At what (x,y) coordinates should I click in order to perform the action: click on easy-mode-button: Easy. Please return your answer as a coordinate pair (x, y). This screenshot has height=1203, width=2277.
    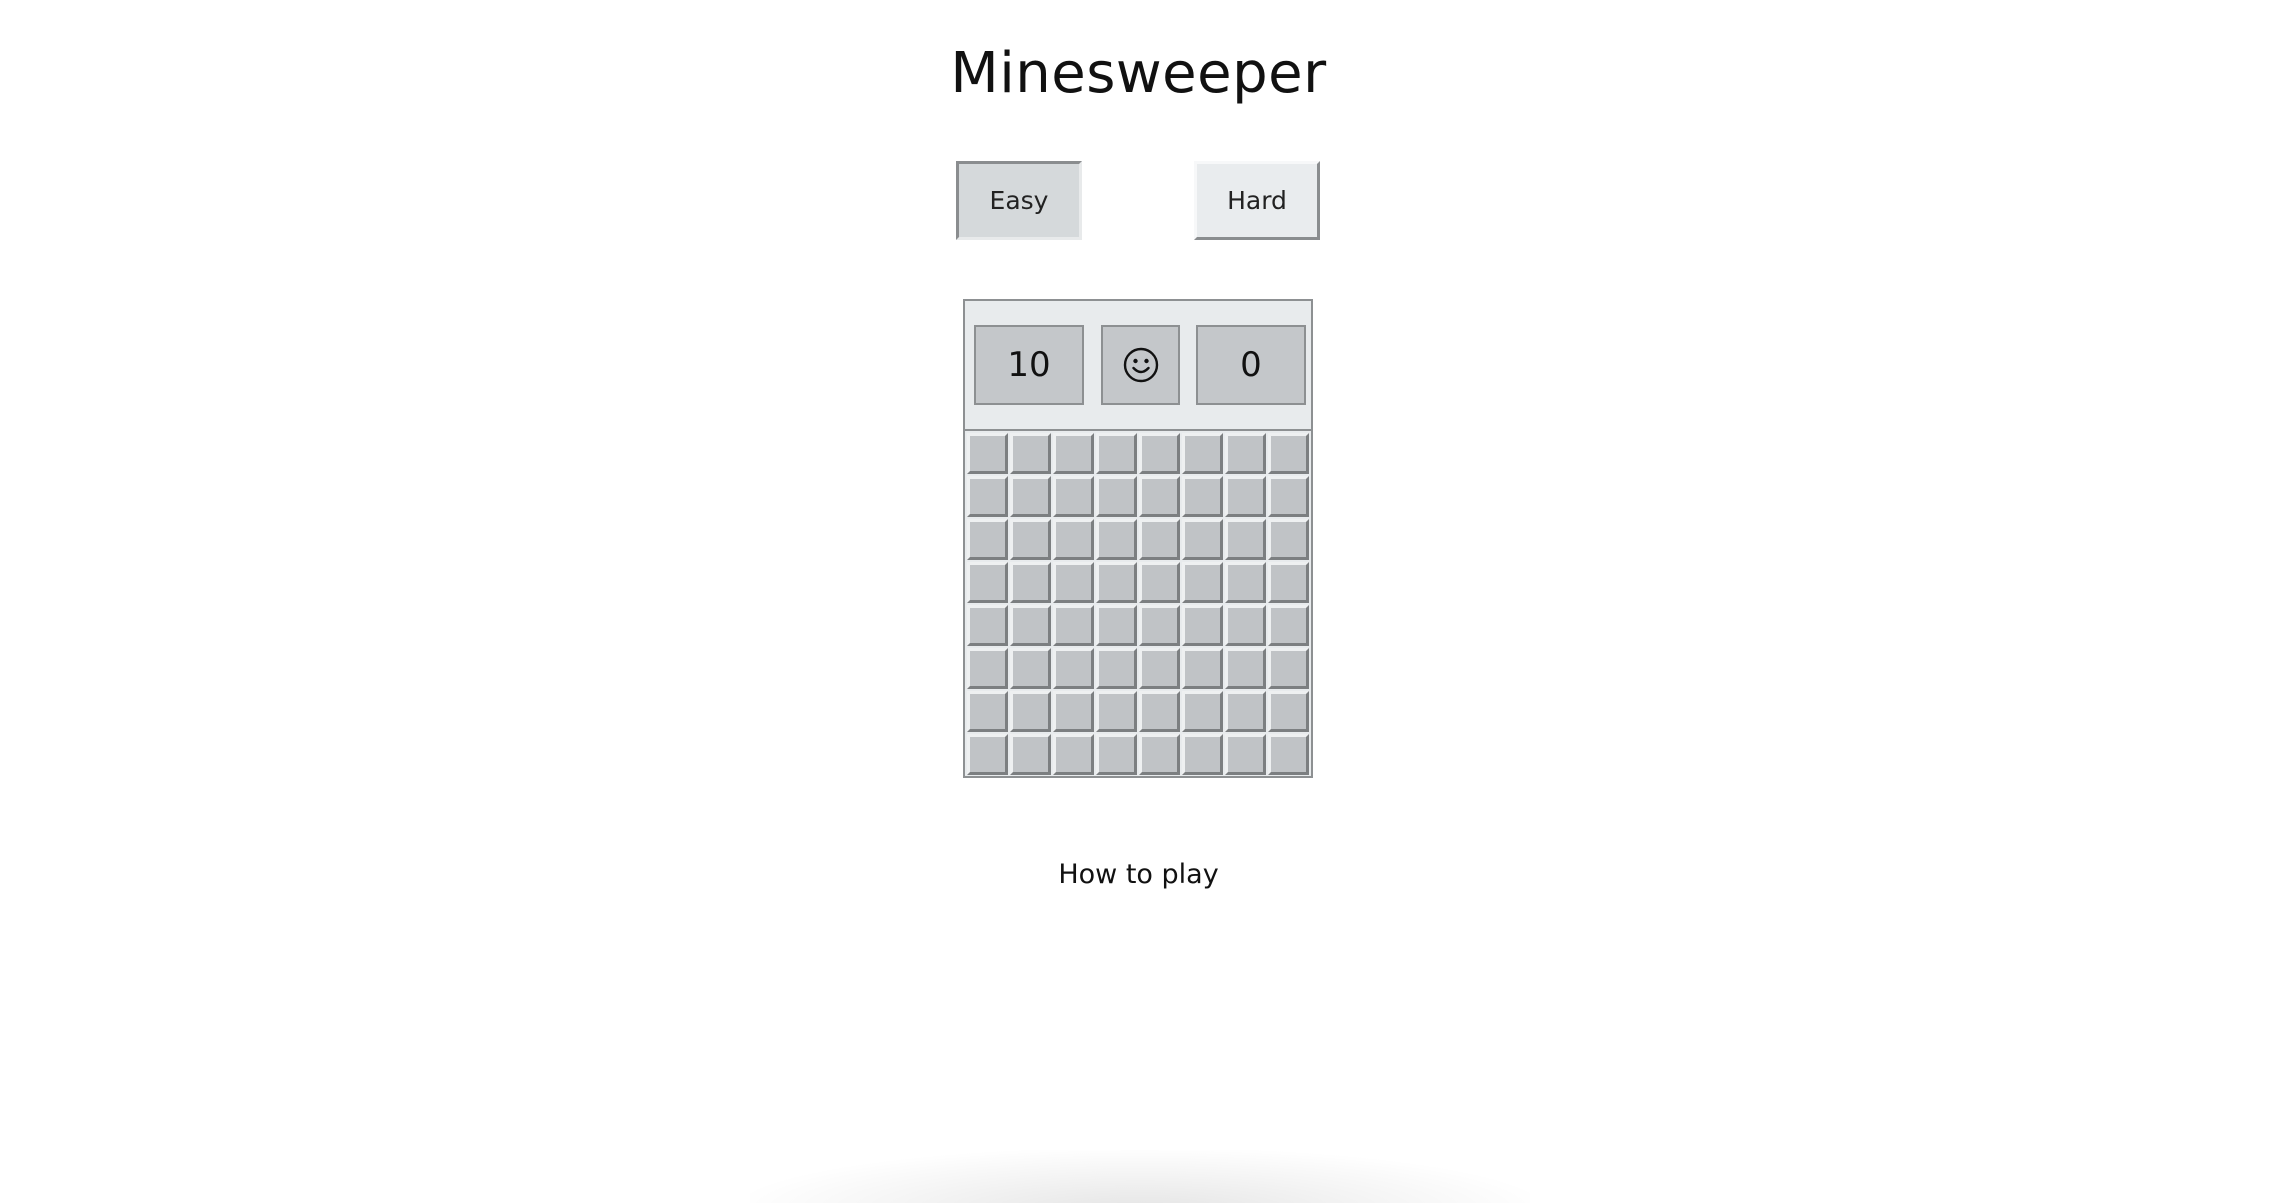
    Looking at the image, I should click on (1019, 200).